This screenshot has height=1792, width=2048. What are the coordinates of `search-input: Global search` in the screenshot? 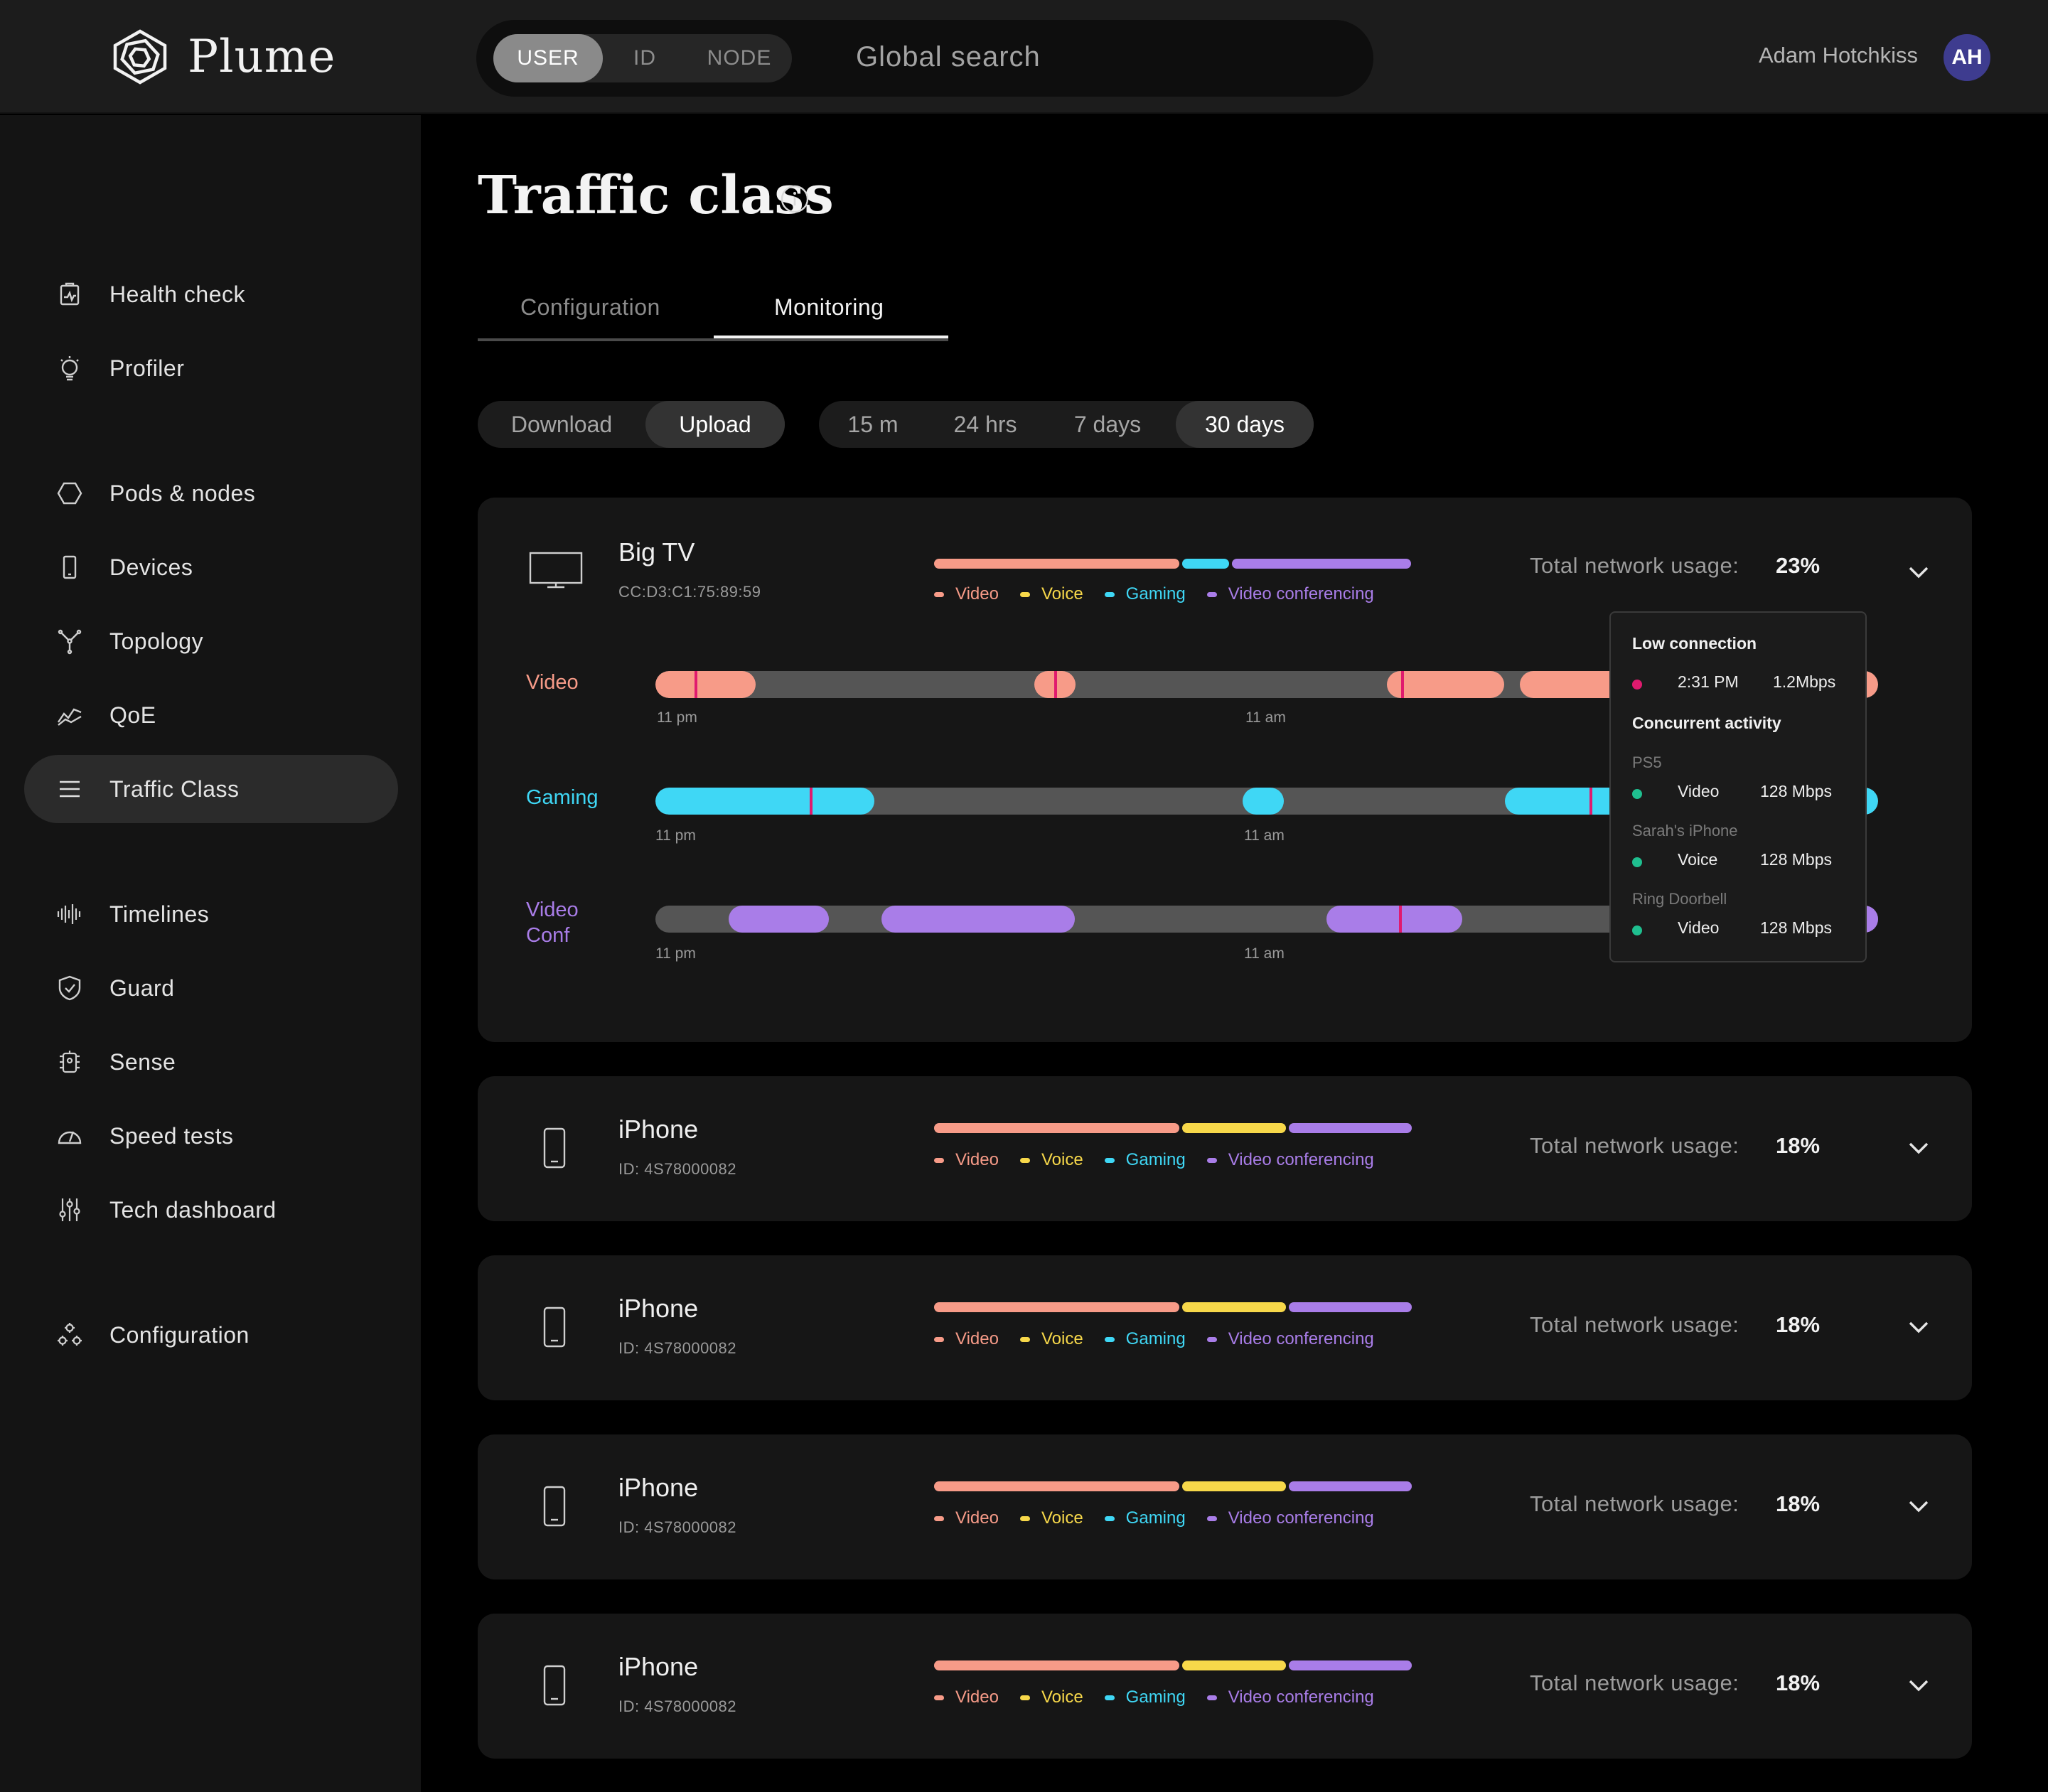 It's located at (948, 57).